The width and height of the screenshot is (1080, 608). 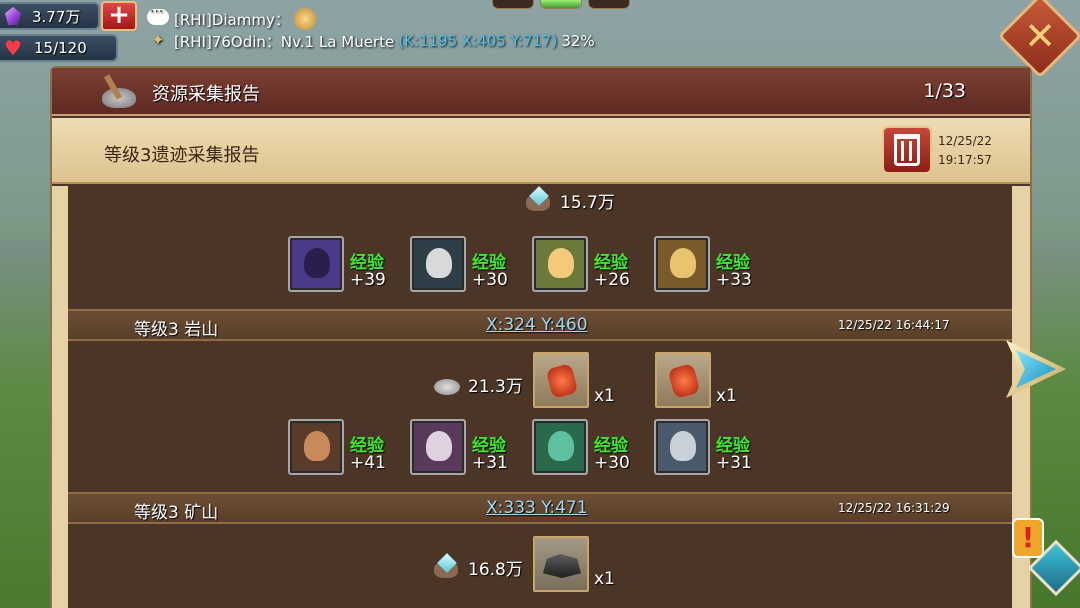 What do you see at coordinates (587, 203) in the screenshot?
I see `resource-amount: 15.7万` at bounding box center [587, 203].